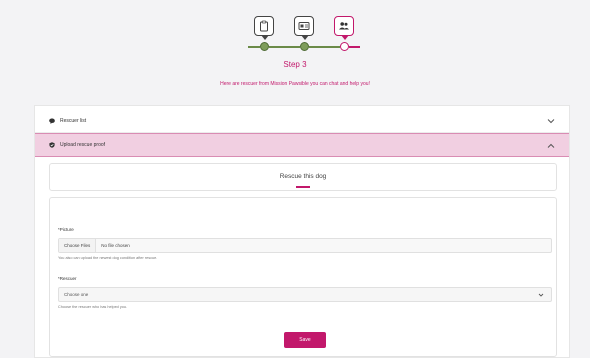 The width and height of the screenshot is (590, 358). Describe the element at coordinates (305, 294) in the screenshot. I see `rescuer-select: Choose one` at that location.